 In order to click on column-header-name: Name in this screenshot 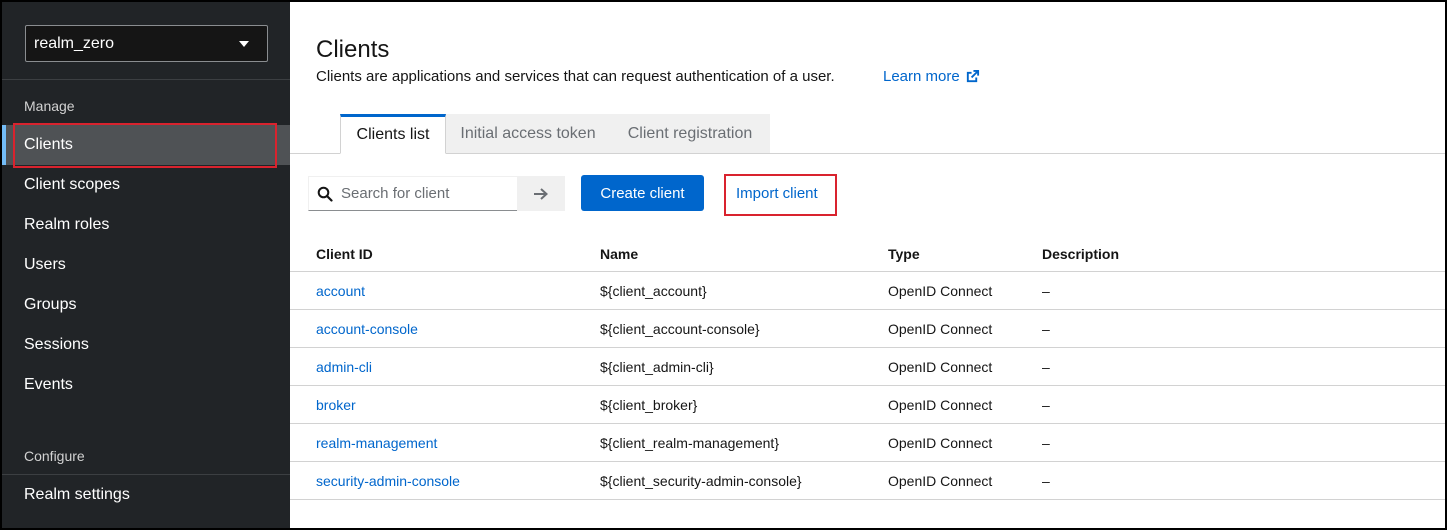, I will do `click(619, 254)`.